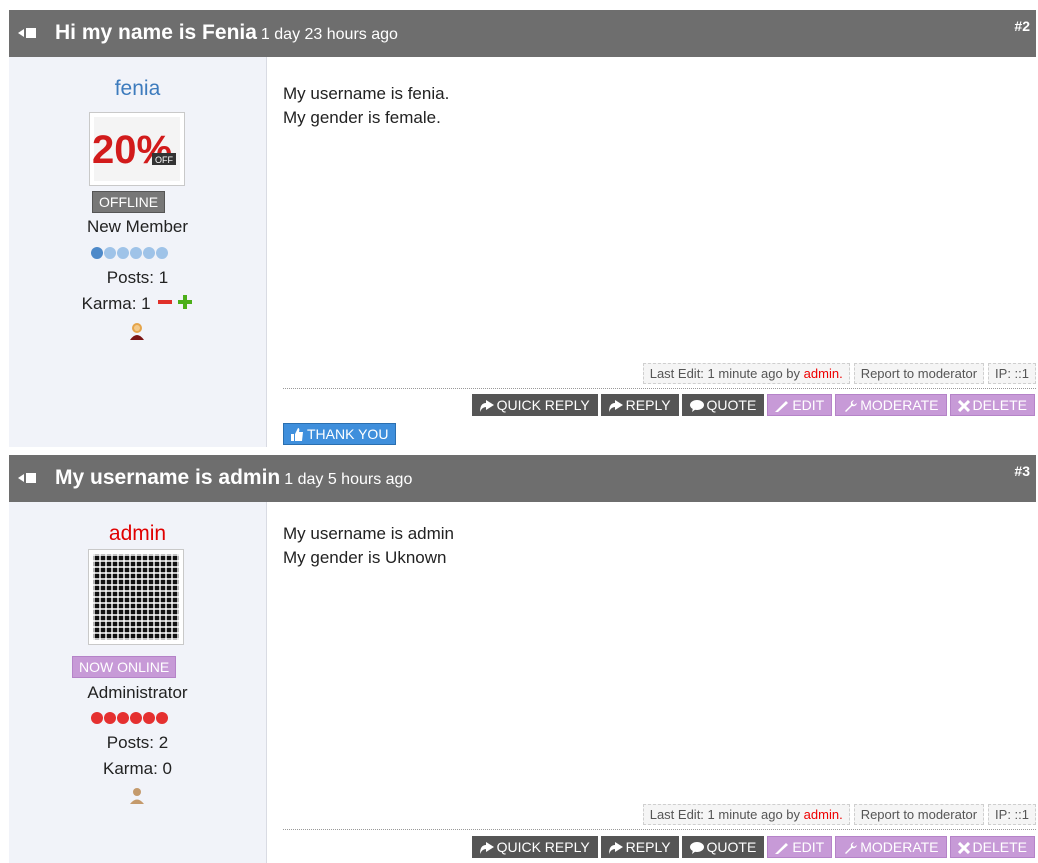 This screenshot has width=1038, height=863. Describe the element at coordinates (226, 32) in the screenshot. I see `post-title: Hi my name is Fenia 1 day 23 hours ago` at that location.